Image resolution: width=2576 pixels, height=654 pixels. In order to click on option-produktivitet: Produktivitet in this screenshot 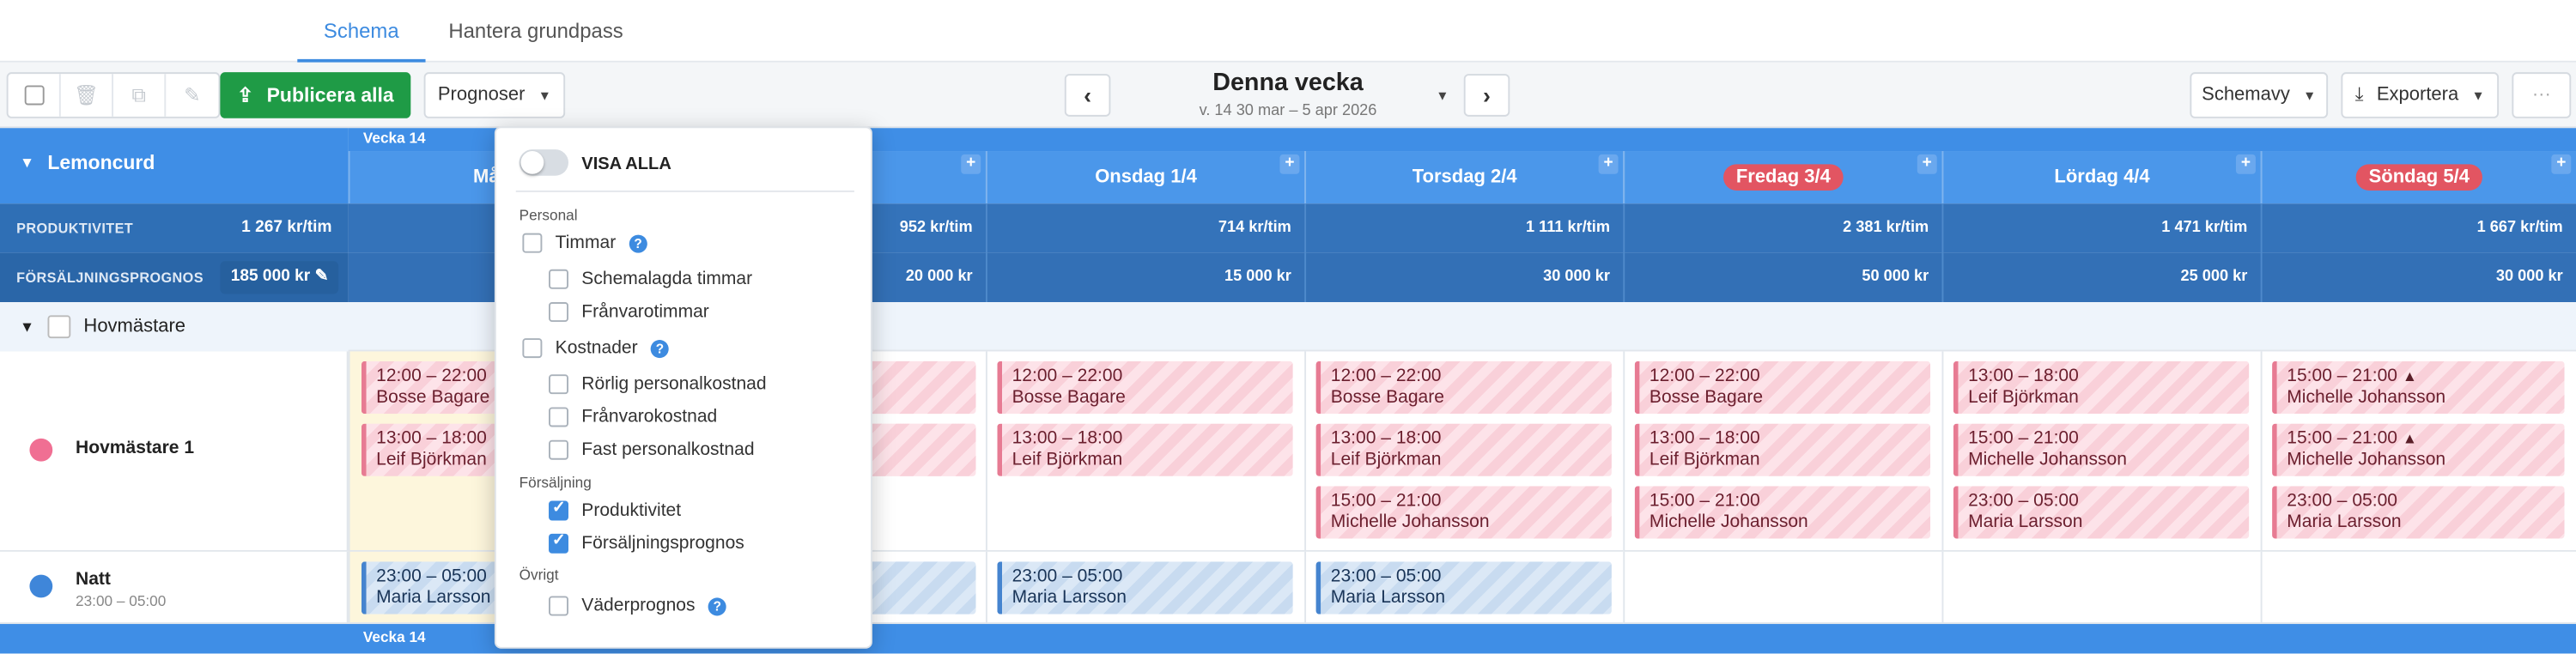, I will do `click(616, 510)`.